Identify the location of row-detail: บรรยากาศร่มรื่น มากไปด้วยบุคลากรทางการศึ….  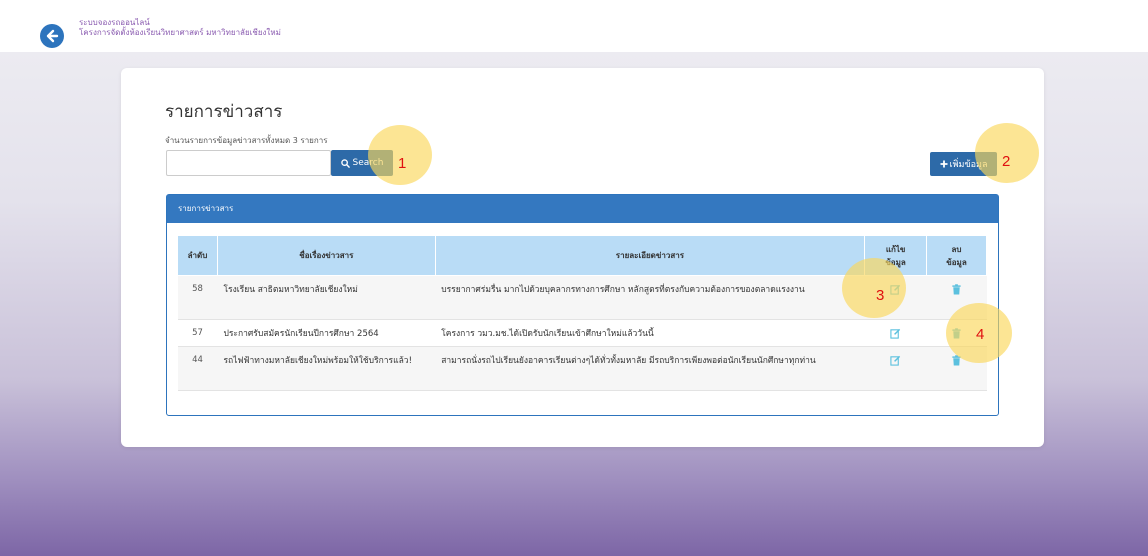
(650, 297).